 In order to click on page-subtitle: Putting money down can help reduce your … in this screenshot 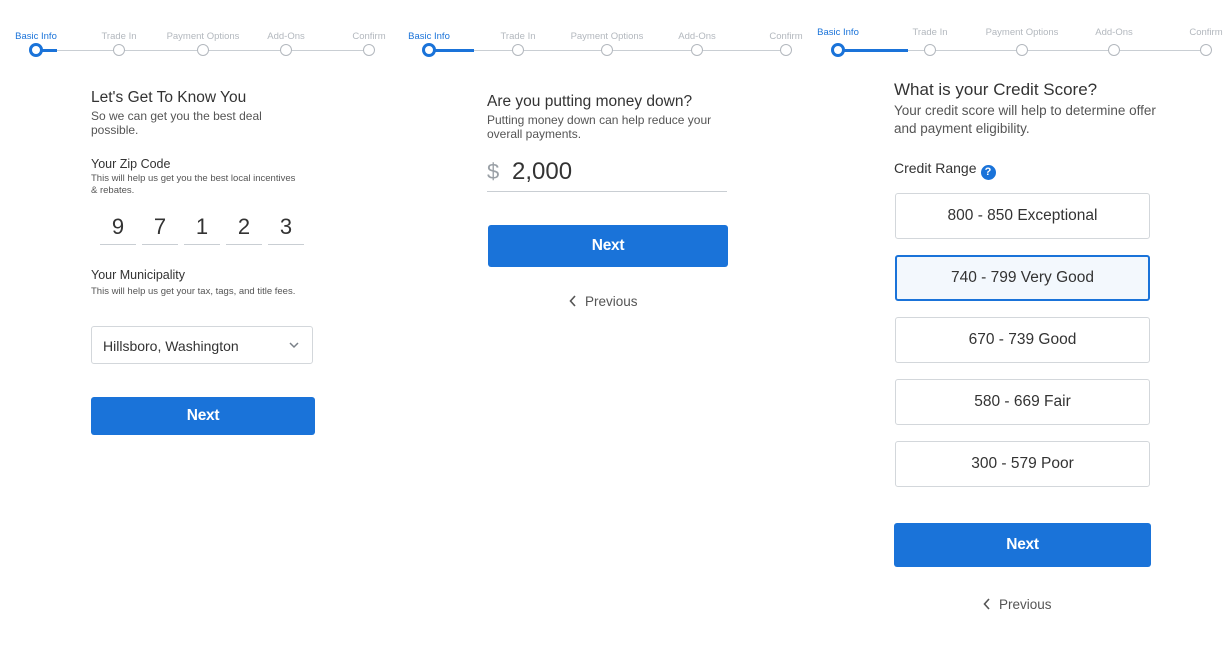, I will do `click(599, 127)`.